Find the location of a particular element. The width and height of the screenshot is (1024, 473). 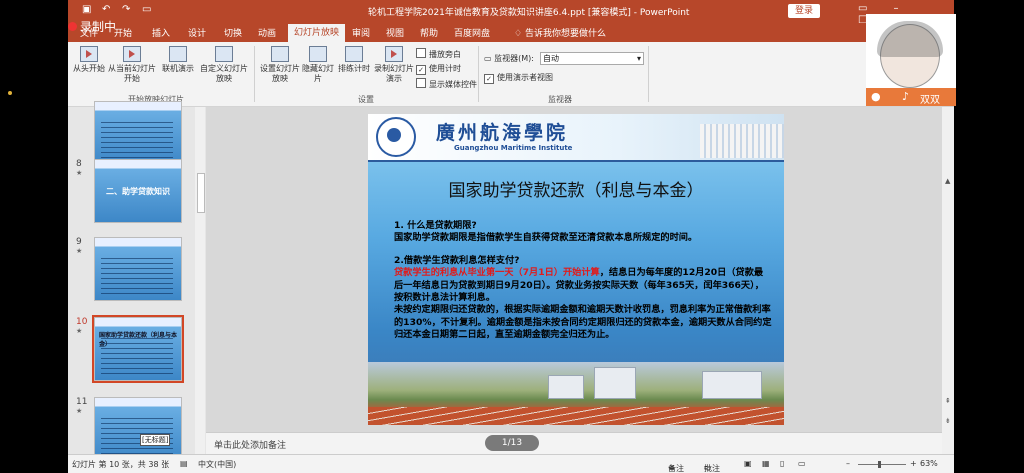

tab-view: 视图 is located at coordinates (395, 32).